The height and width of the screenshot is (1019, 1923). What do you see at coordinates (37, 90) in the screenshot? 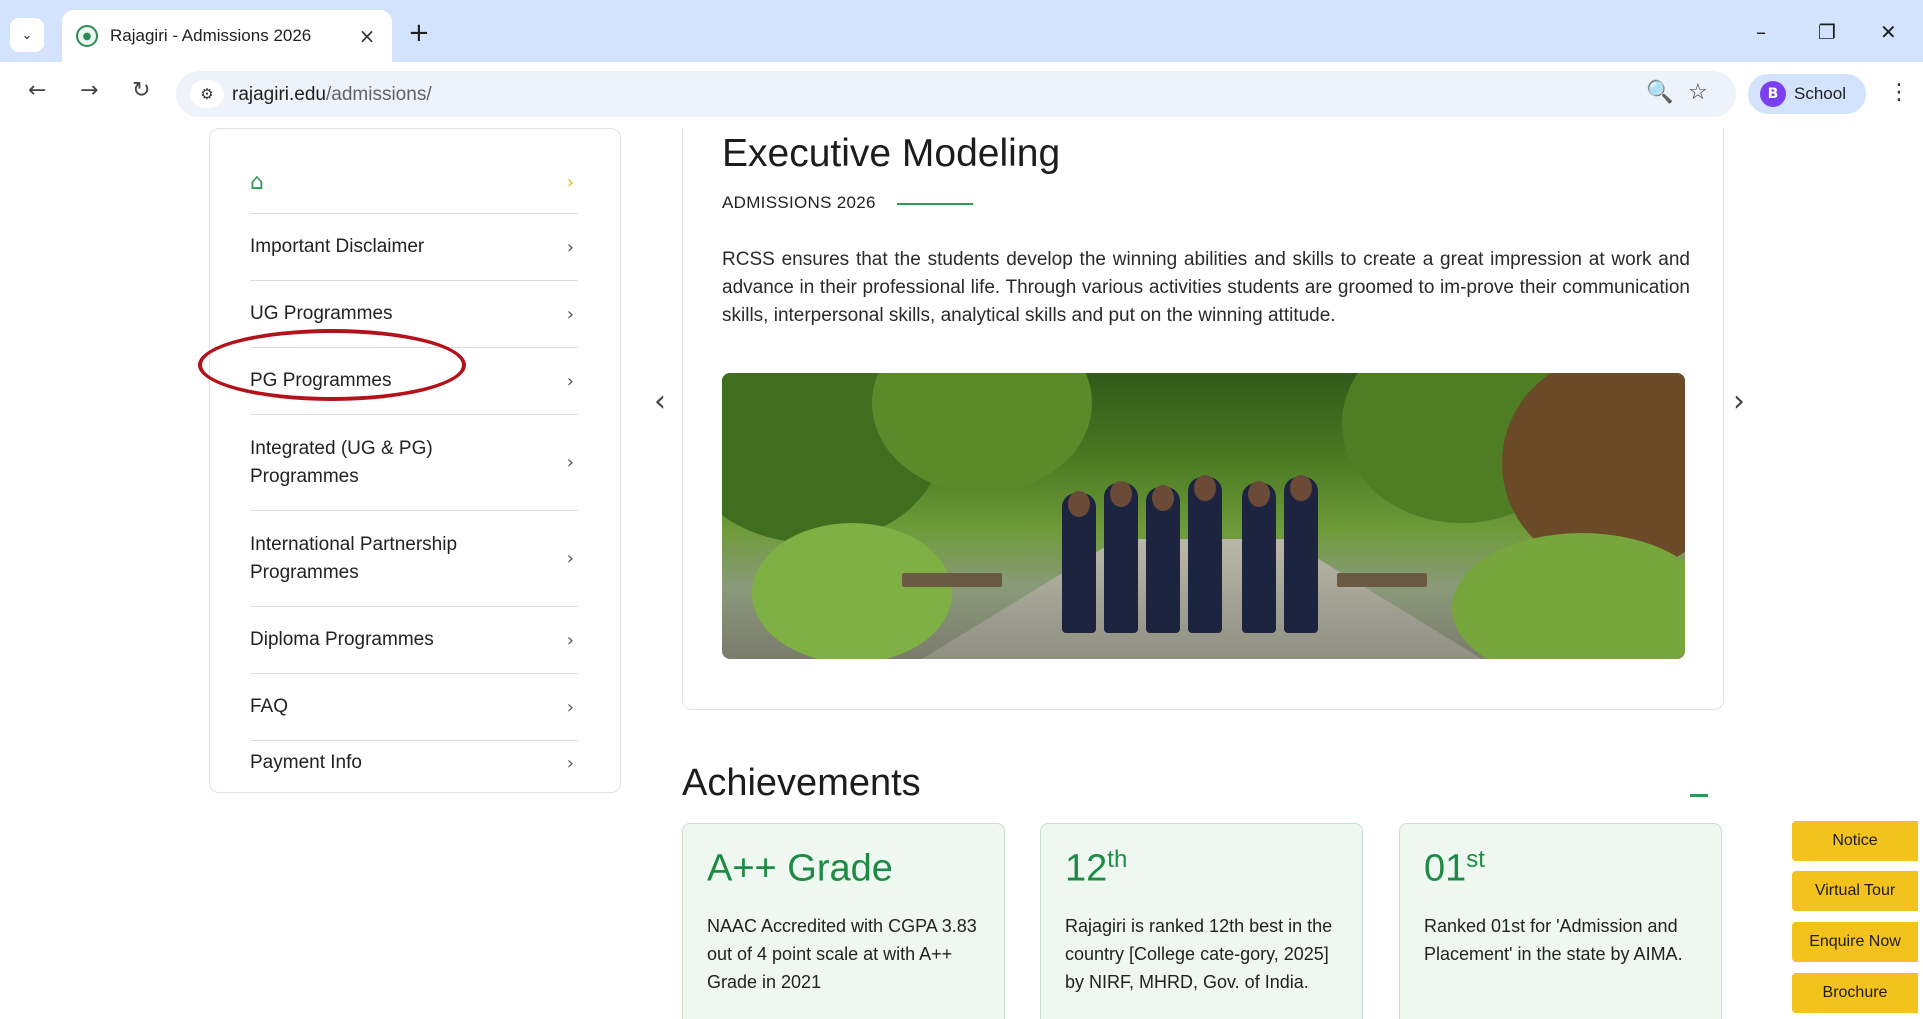
I see `back-button: ←` at bounding box center [37, 90].